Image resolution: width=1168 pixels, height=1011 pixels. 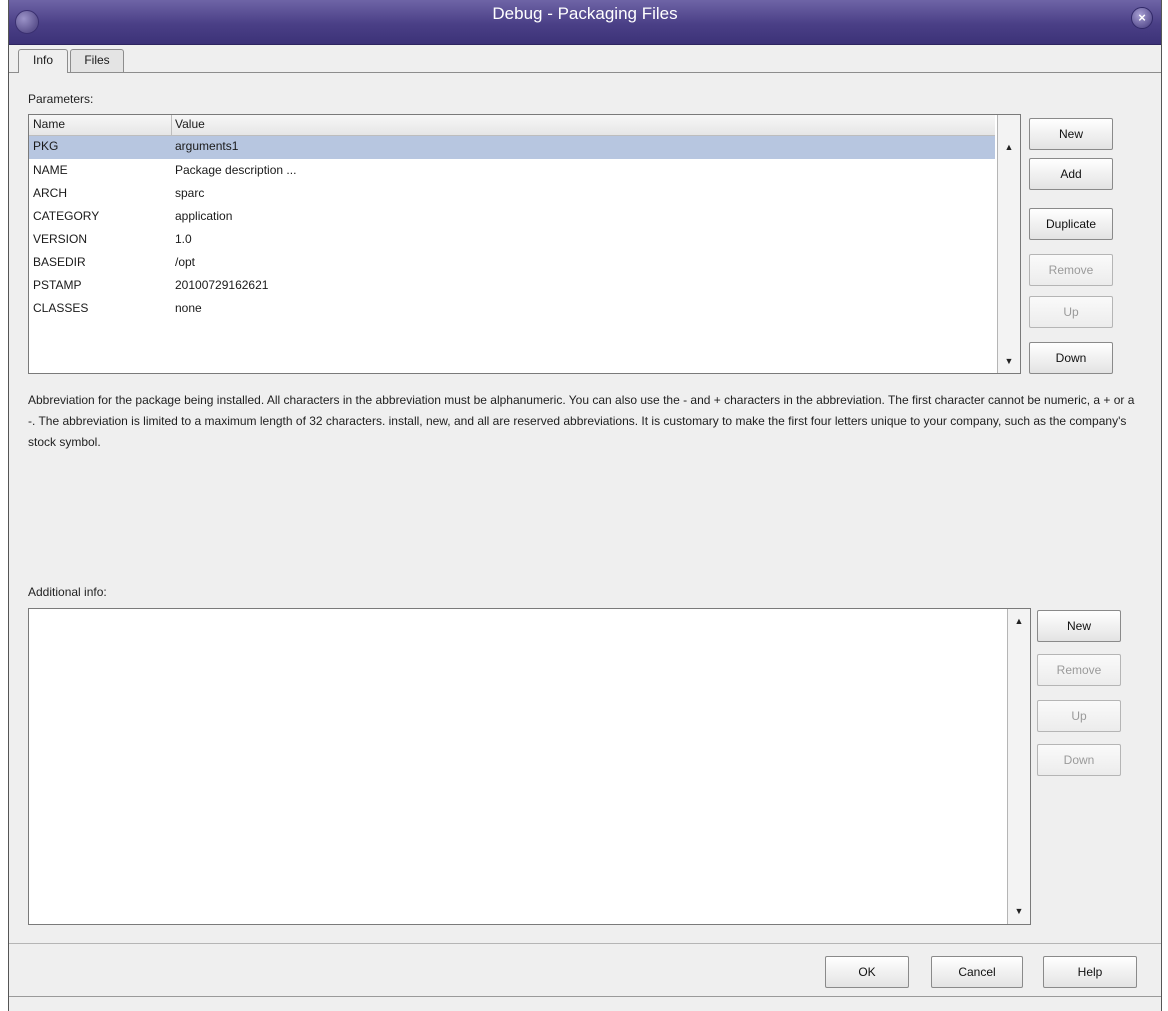 What do you see at coordinates (512, 263) in the screenshot?
I see `table-row: BASEDIR /opt` at bounding box center [512, 263].